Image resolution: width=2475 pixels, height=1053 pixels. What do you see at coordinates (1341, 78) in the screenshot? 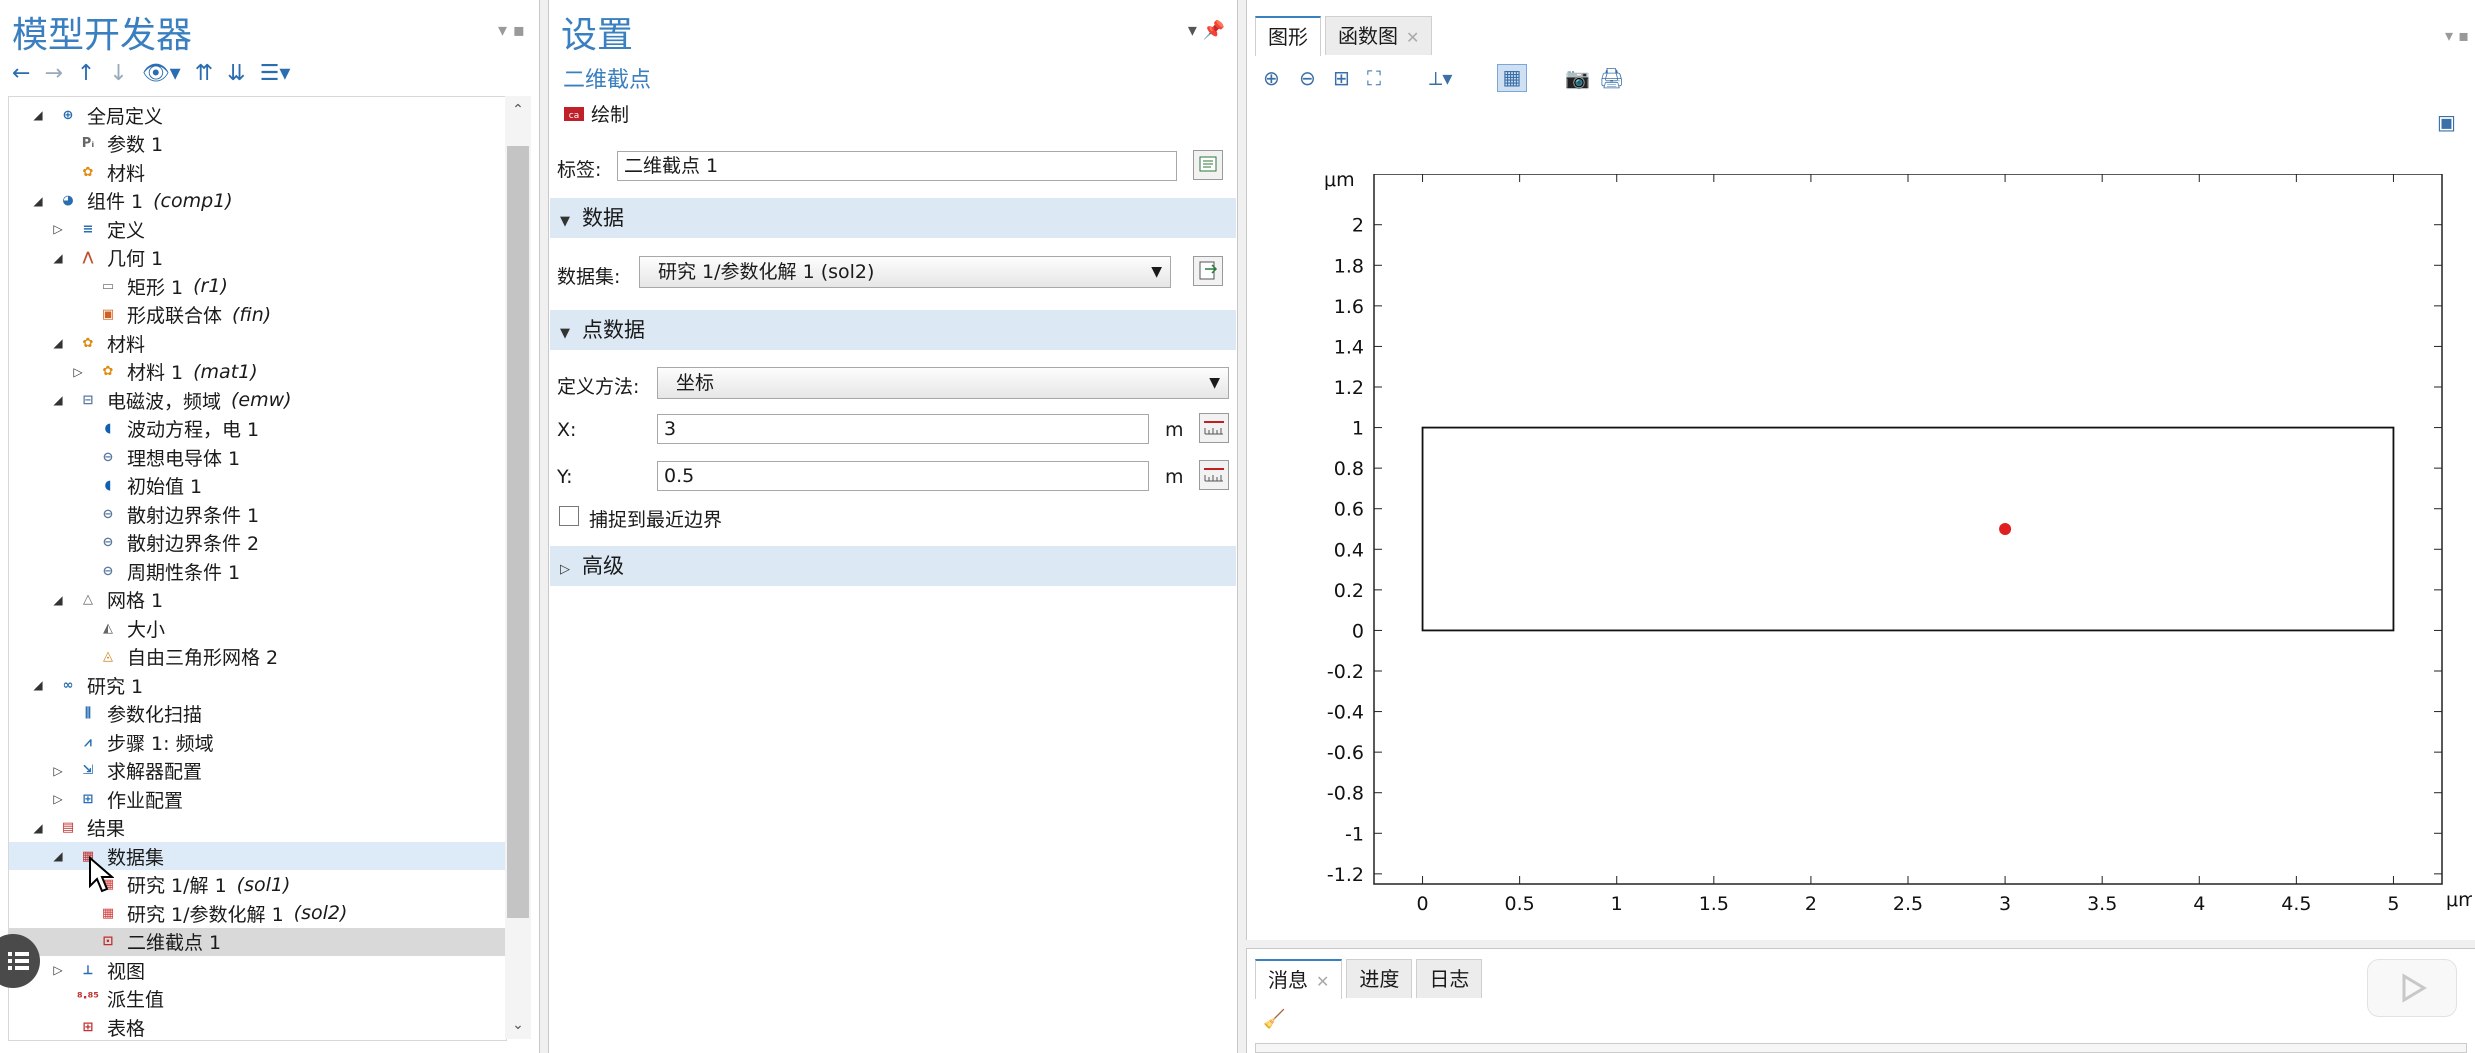
I see `zoom-box-icon: ⊞` at bounding box center [1341, 78].